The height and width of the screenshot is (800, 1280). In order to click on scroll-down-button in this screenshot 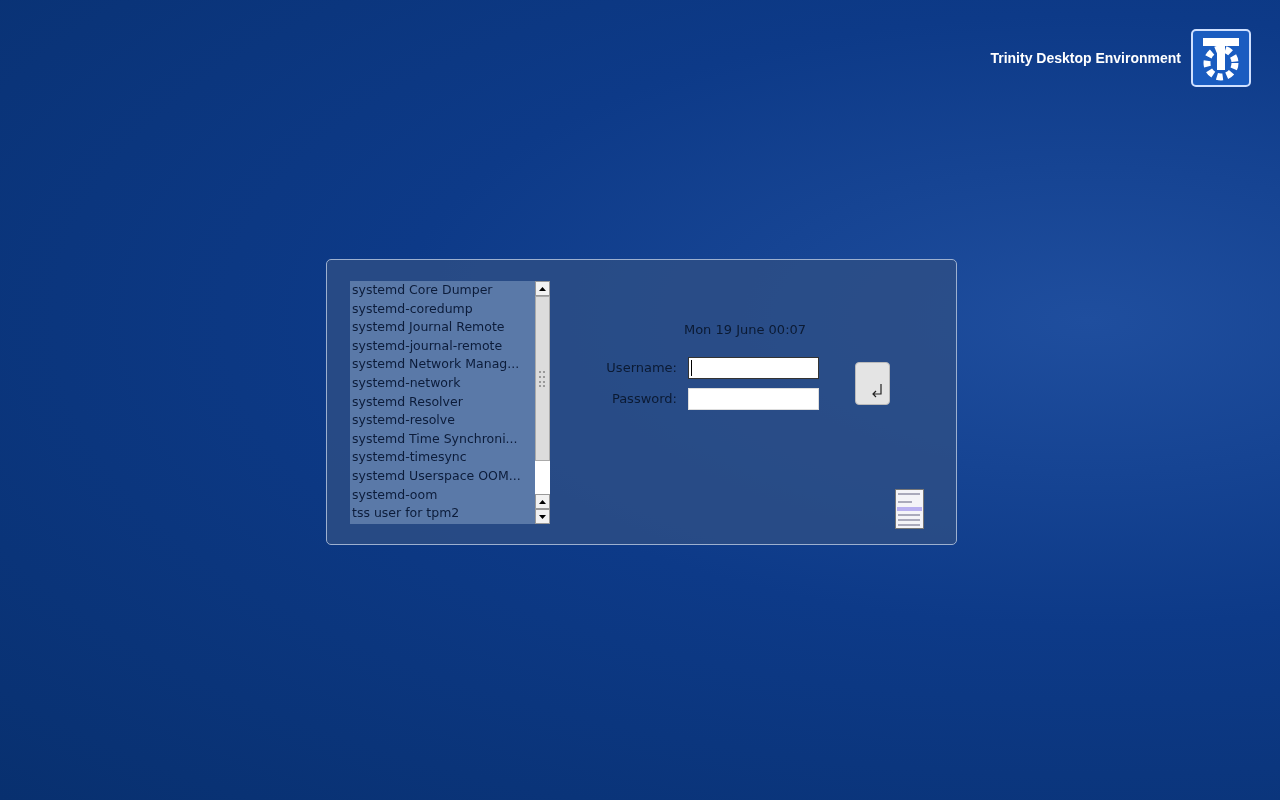, I will do `click(542, 516)`.